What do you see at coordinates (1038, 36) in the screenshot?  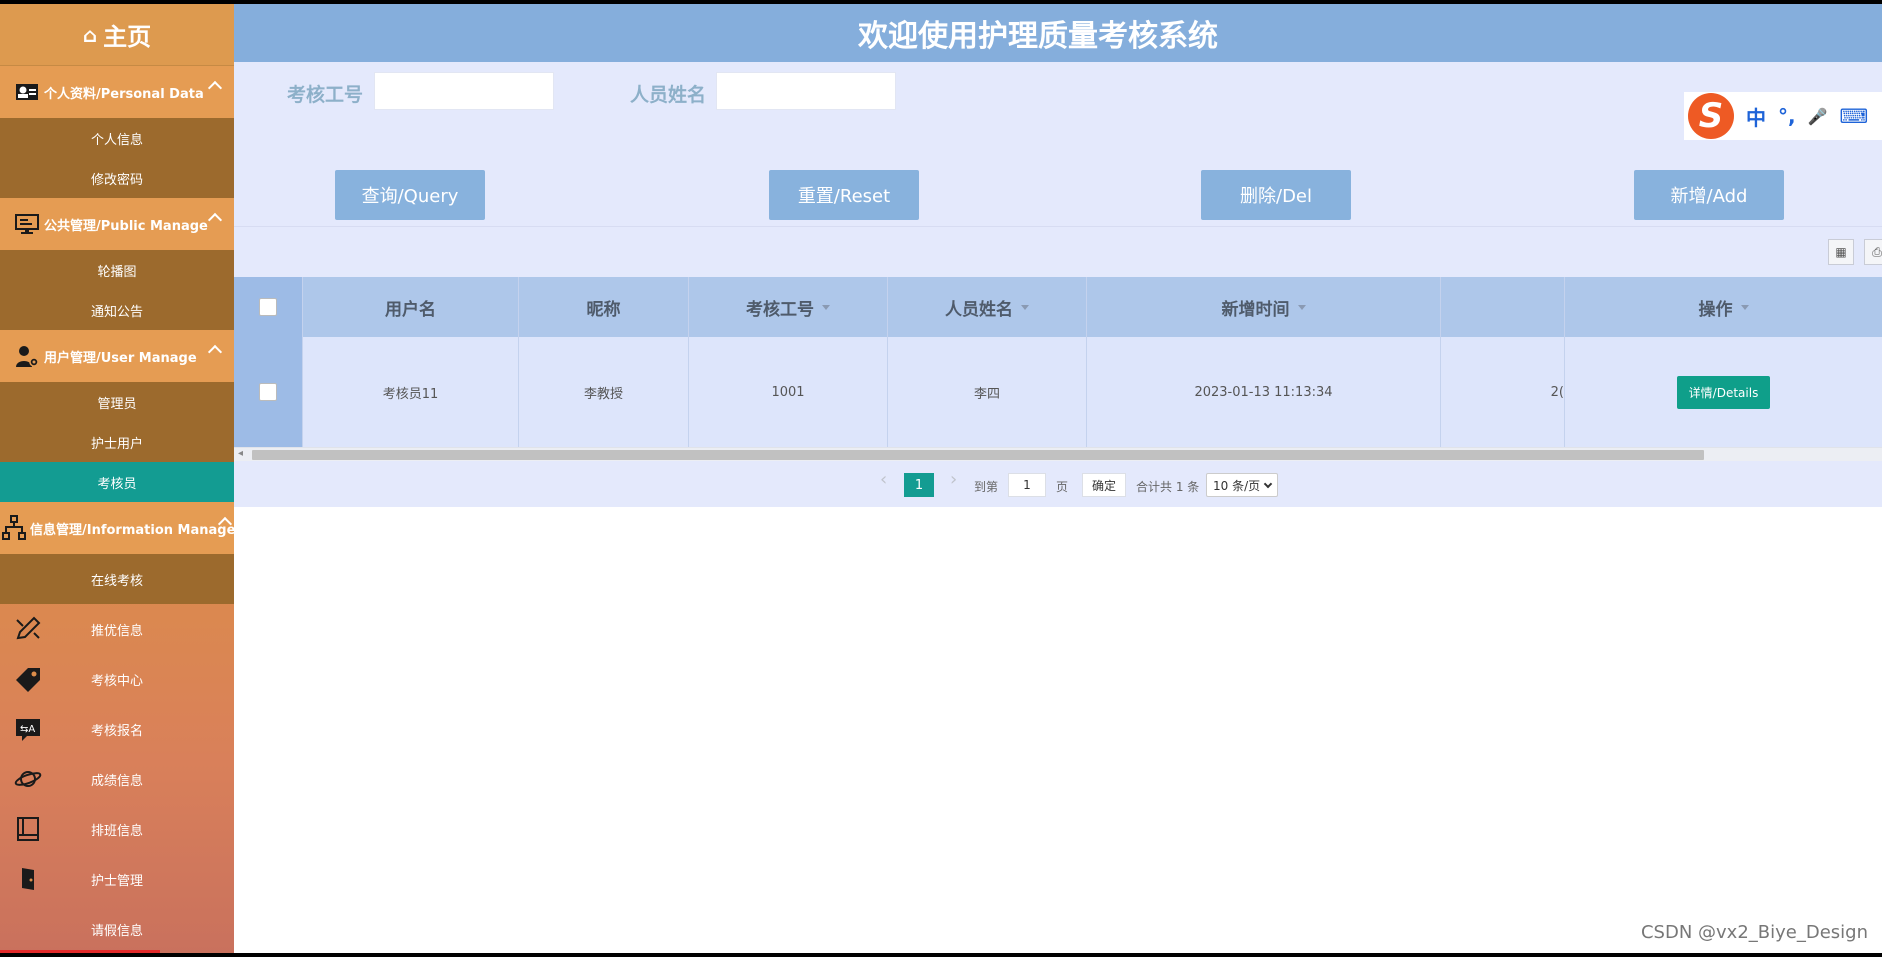 I see `page-title: 欢迎使用护理质量考核系统` at bounding box center [1038, 36].